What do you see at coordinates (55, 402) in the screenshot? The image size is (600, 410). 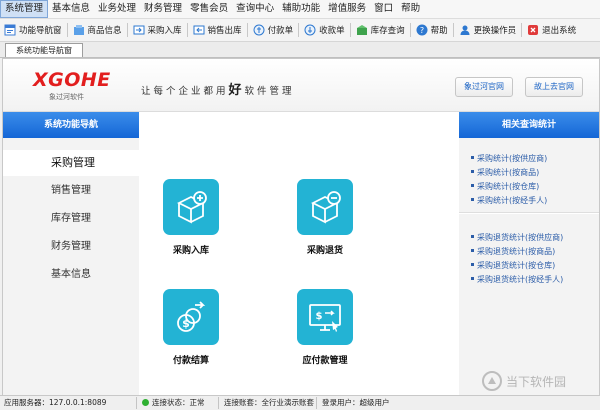 I see `status-server: 应用服务器：127.0.0.1:8089` at bounding box center [55, 402].